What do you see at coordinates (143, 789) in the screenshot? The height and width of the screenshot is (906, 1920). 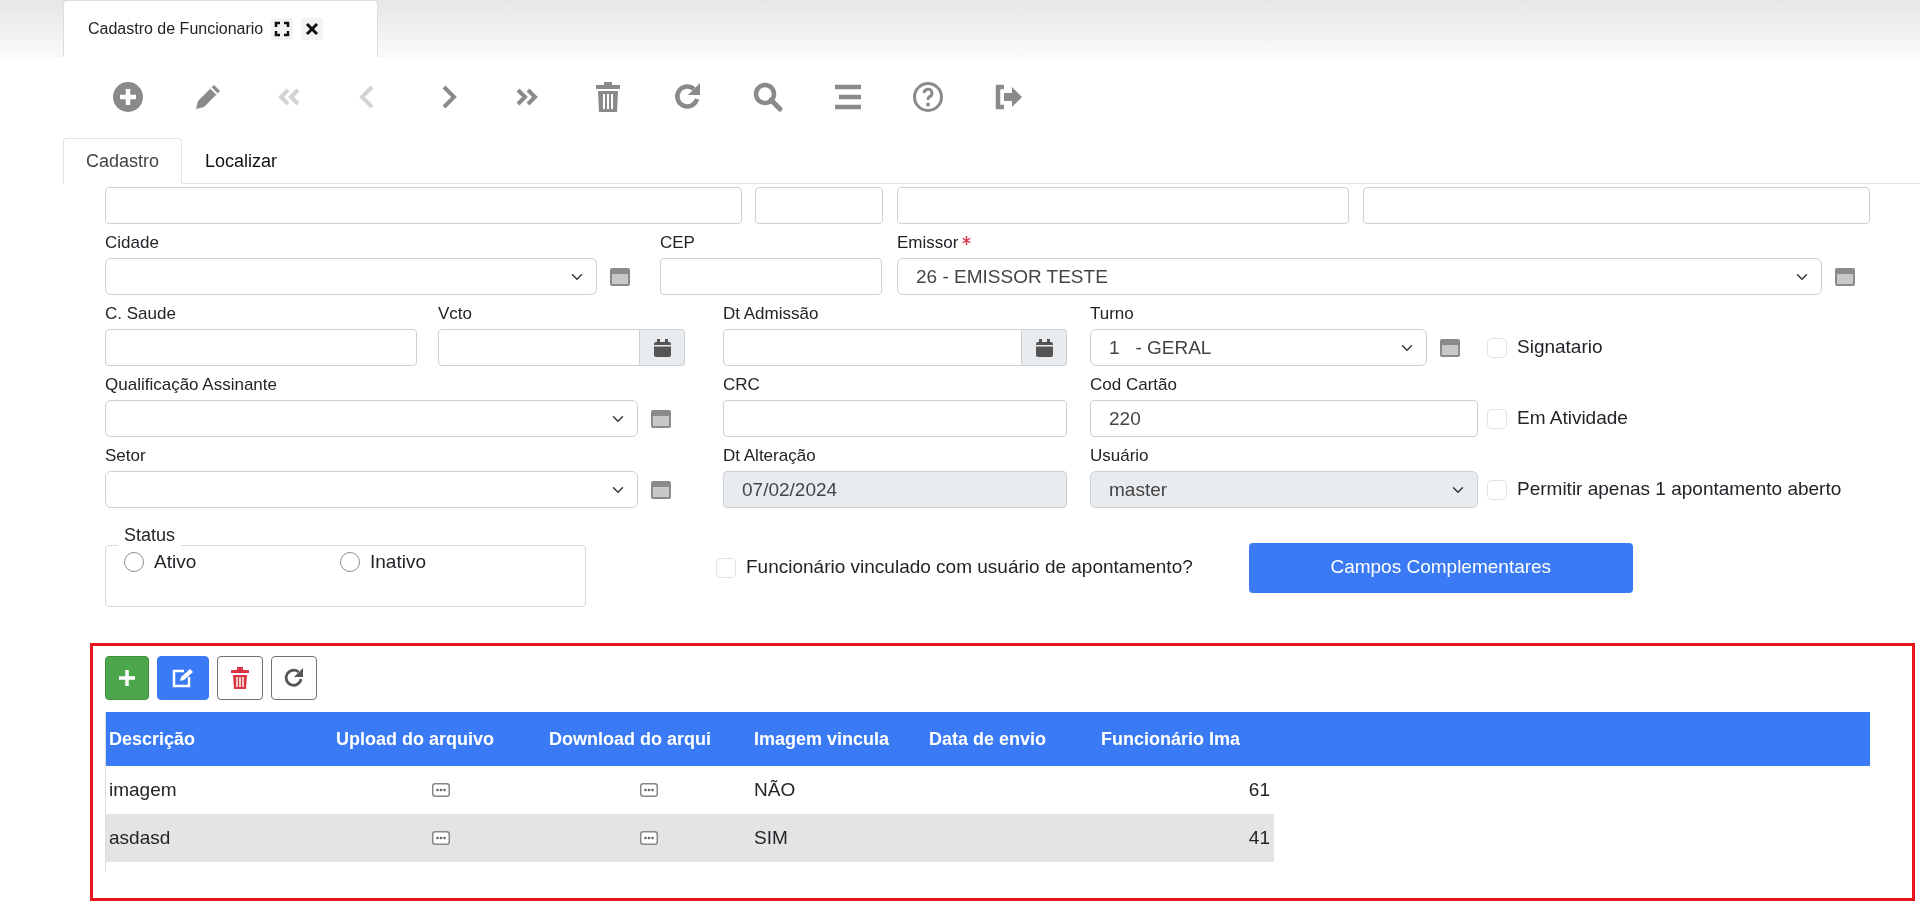 I see `table-cell-text: imagem` at bounding box center [143, 789].